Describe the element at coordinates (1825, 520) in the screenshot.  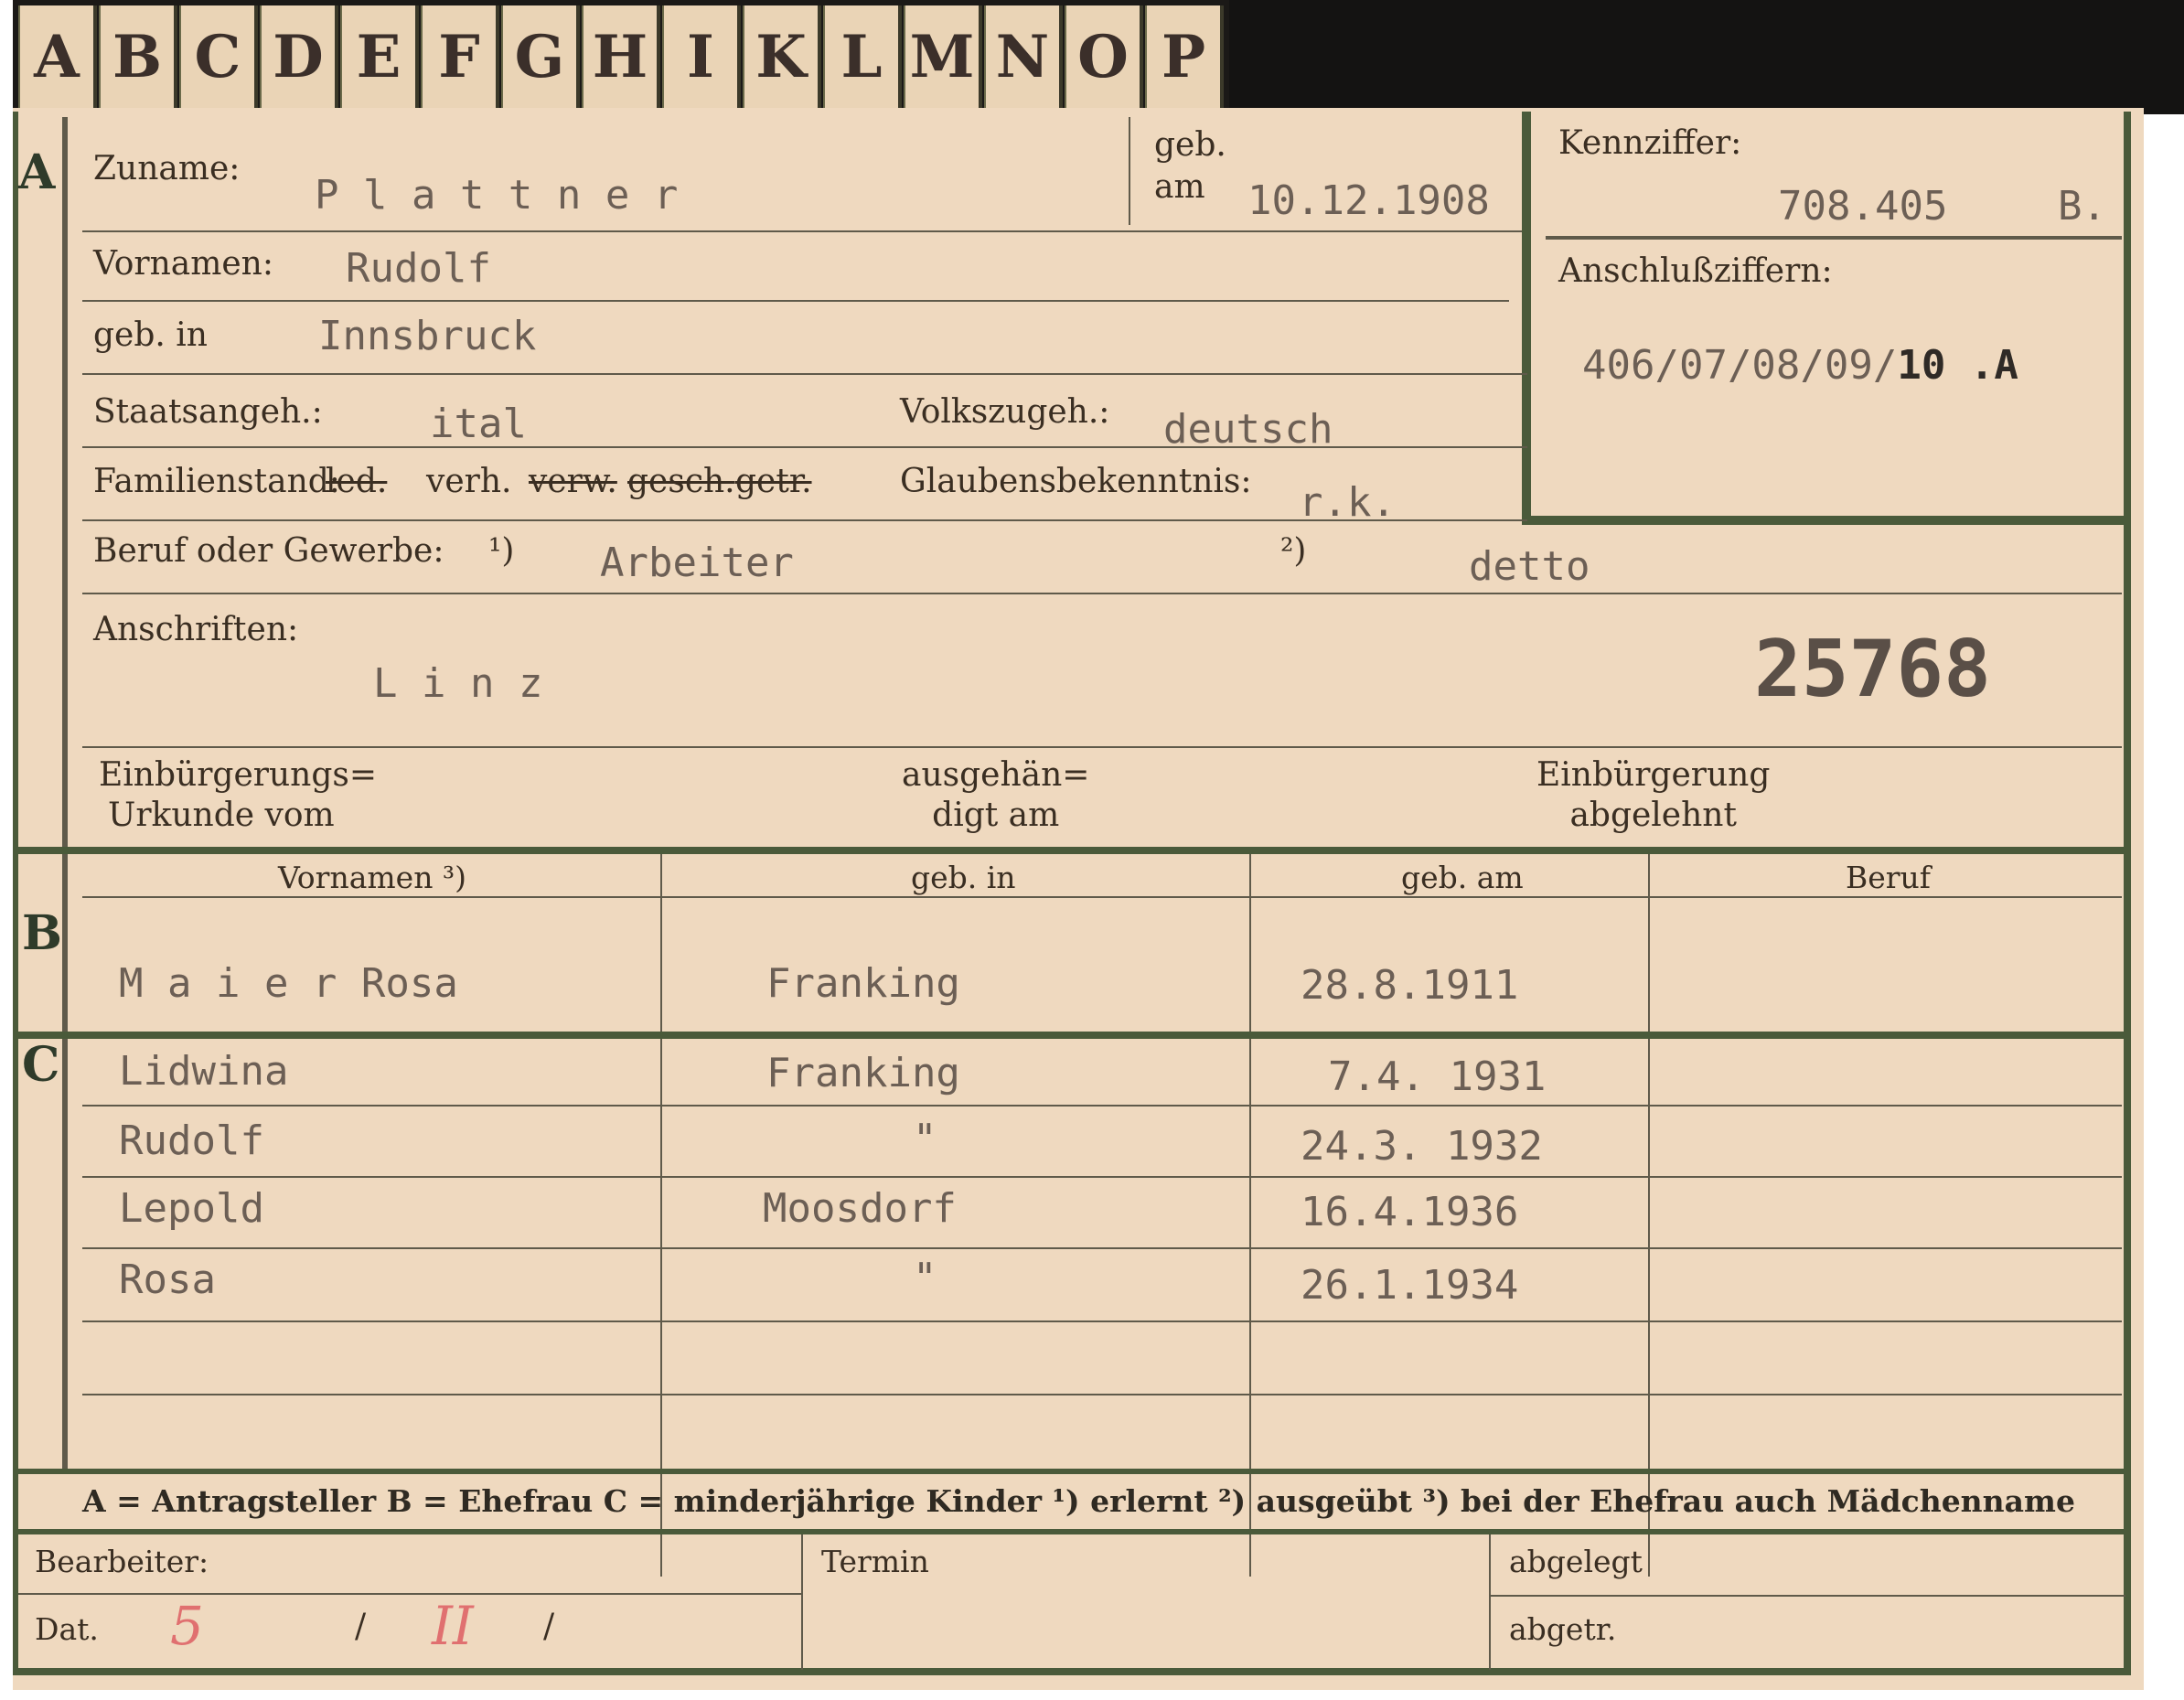
I see `kennziffer-box-bottom` at that location.